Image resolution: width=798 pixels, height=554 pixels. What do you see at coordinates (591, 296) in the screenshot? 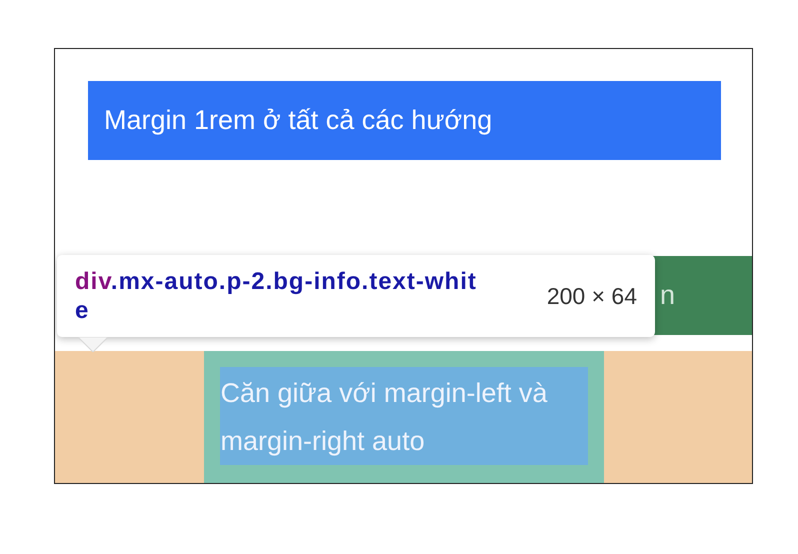
I see `element-size: 200 × 64` at bounding box center [591, 296].